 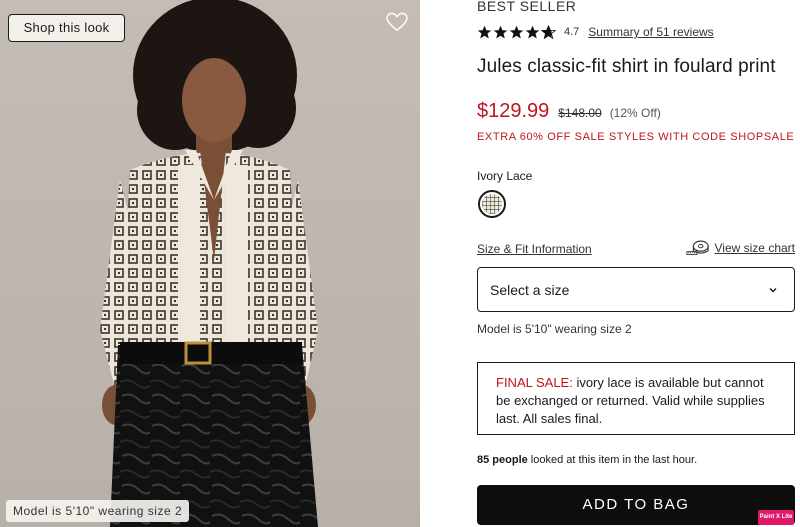 What do you see at coordinates (776, 517) in the screenshot?
I see `overlay-app-badge: Paint X Lite` at bounding box center [776, 517].